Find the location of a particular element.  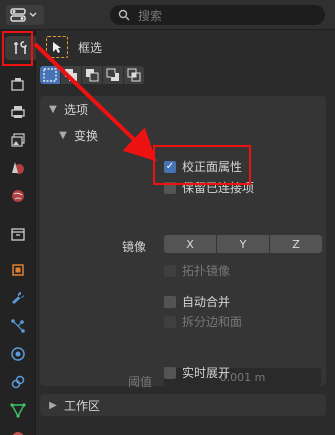

annotation-arrow is located at coordinates (95, 102).